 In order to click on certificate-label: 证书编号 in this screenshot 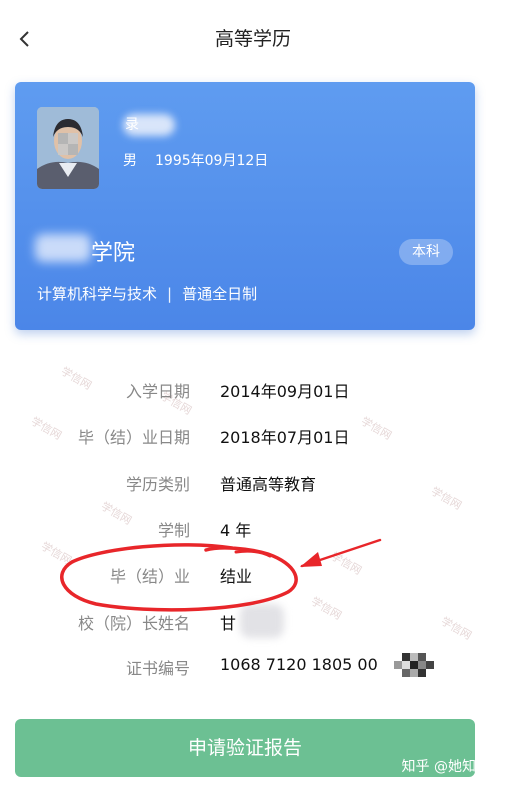, I will do `click(157, 668)`.